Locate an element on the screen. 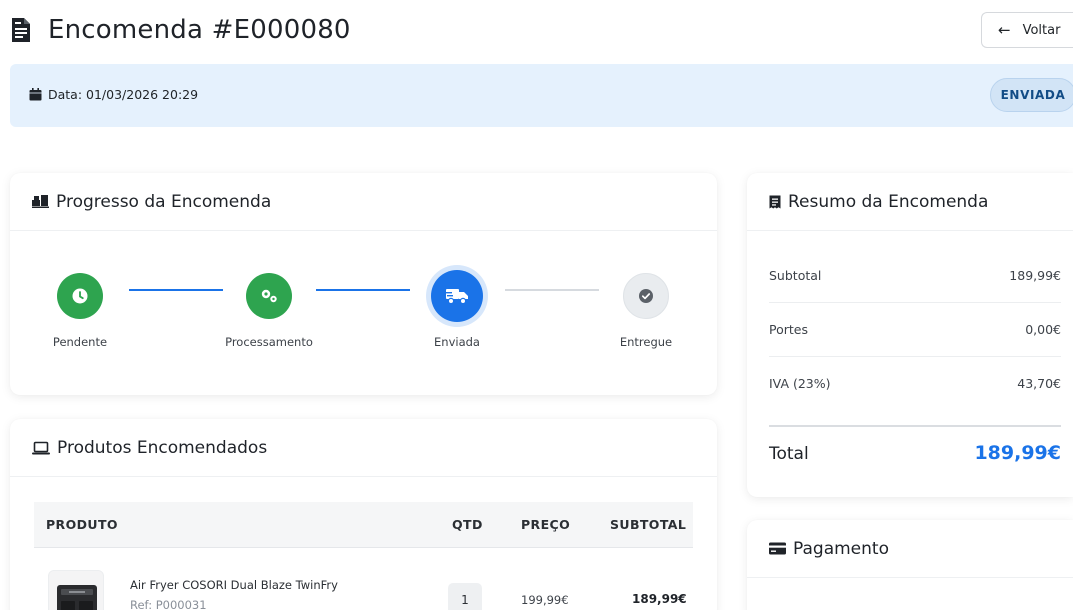 The width and height of the screenshot is (1073, 610). product-ref: Ref: P000031 is located at coordinates (168, 604).